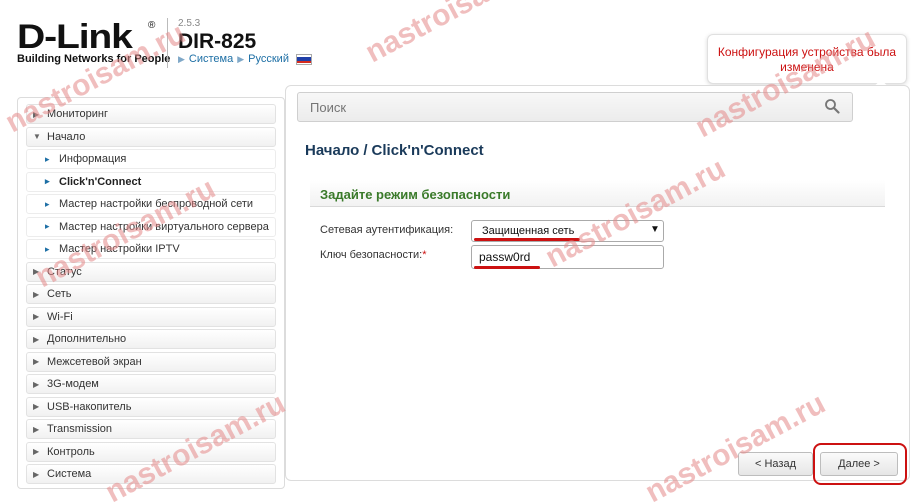 The width and height of the screenshot is (923, 502). What do you see at coordinates (151, 181) in the screenshot?
I see `sidebar-item: ▸ Click'n'Connect` at bounding box center [151, 181].